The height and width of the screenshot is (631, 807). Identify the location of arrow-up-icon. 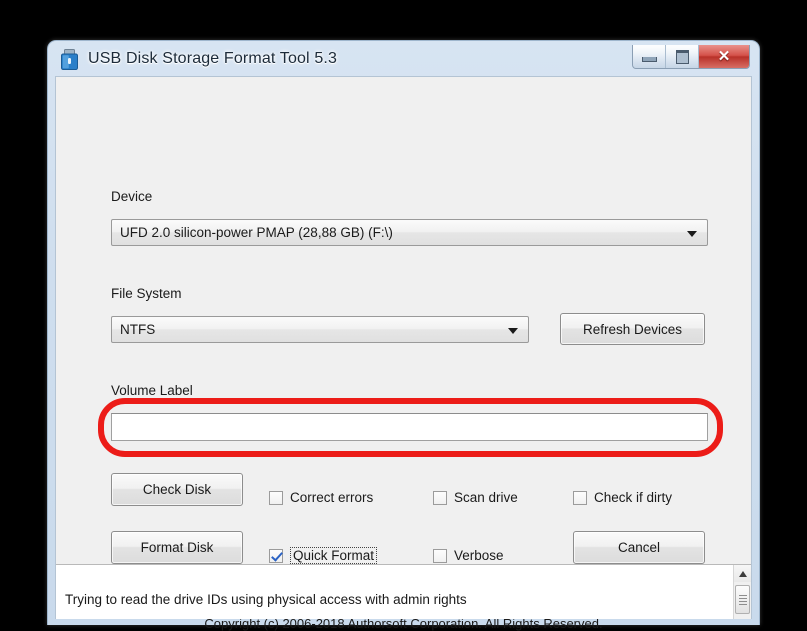
(742, 573).